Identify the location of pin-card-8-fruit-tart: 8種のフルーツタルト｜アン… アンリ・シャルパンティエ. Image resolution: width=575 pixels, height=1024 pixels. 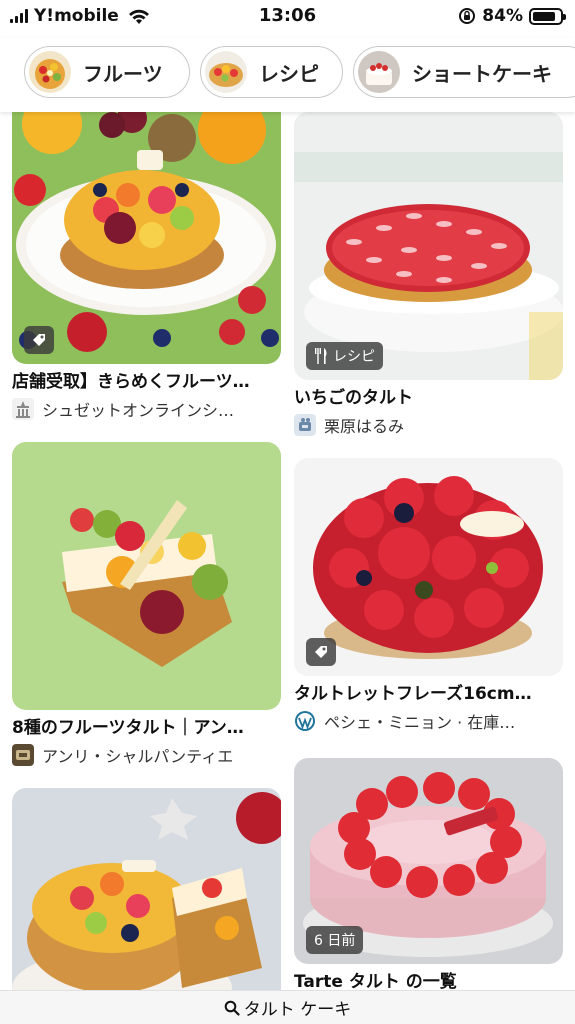
(146, 605).